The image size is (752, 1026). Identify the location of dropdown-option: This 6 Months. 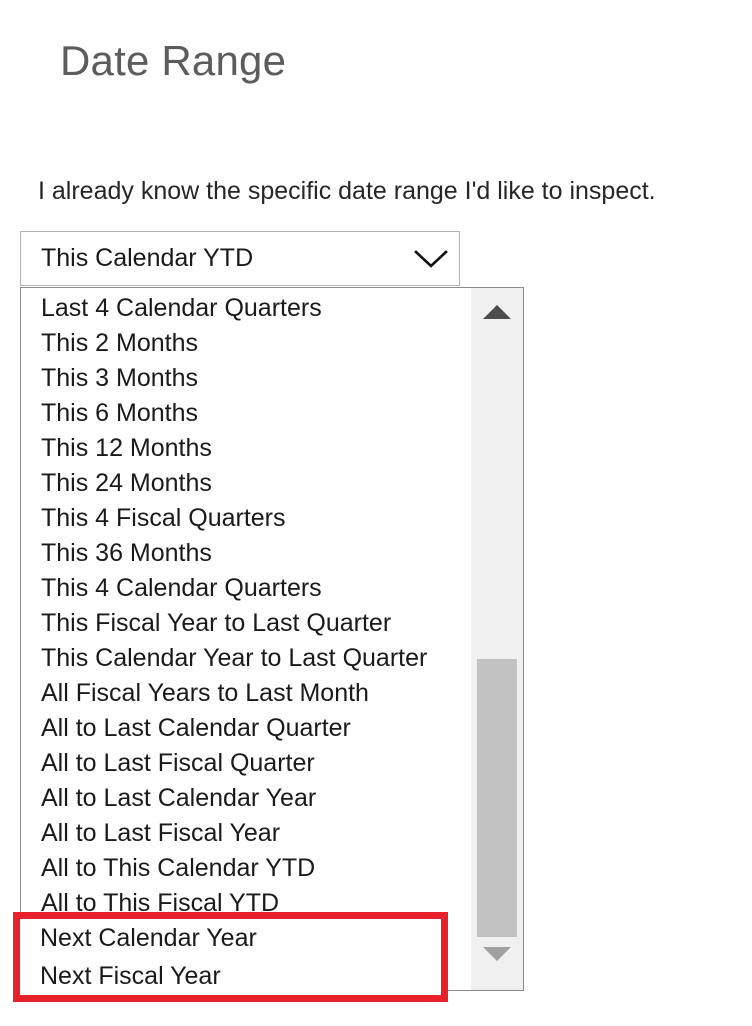
(245, 413).